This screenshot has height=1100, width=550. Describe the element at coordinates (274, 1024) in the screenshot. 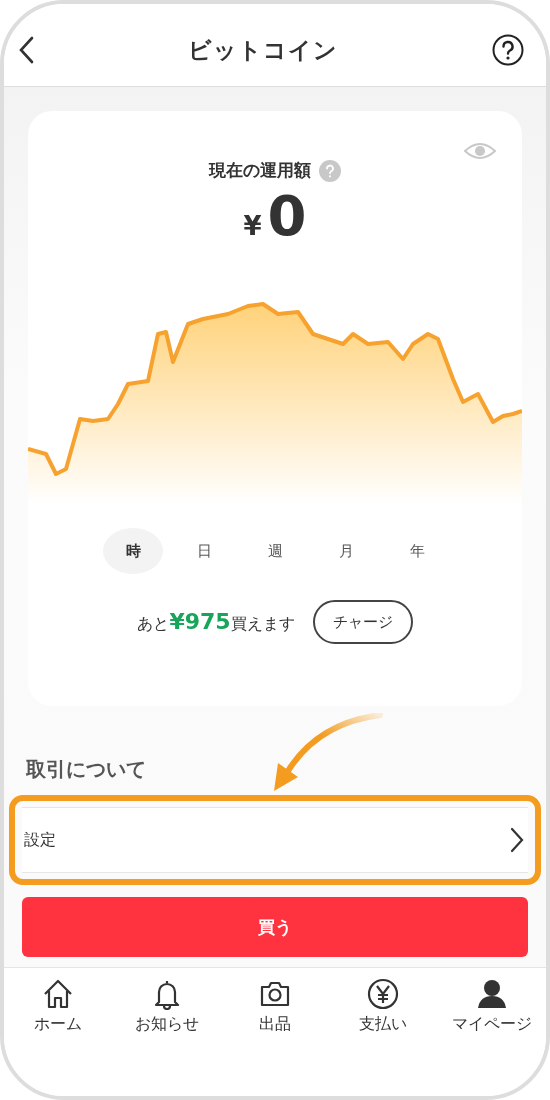

I see `nav-label: 出品` at that location.